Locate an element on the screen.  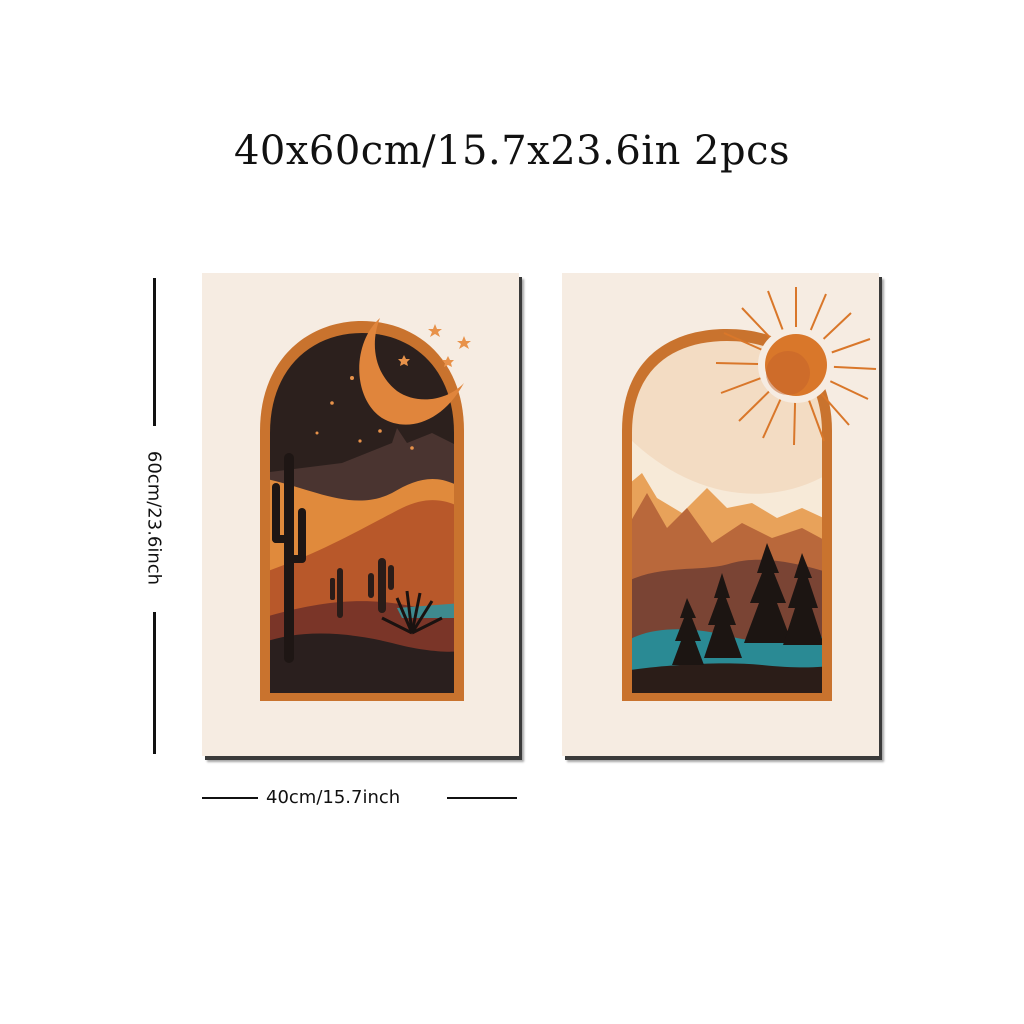
height-dimension-label: 60cm/23.6inch is located at coordinates (154, 518).